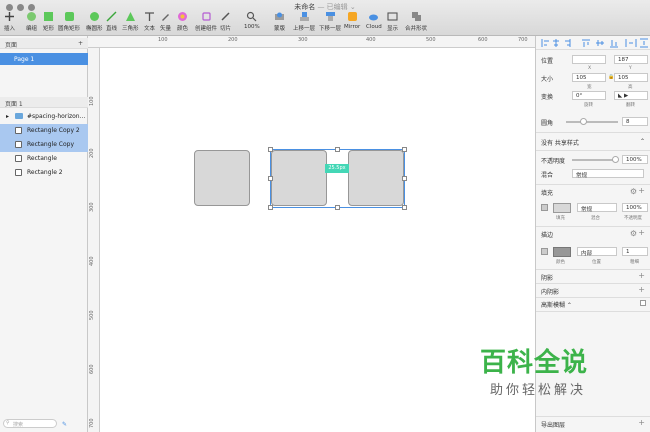 Image resolution: width=650 pixels, height=432 pixels. I want to click on position-x-field, so click(589, 59).